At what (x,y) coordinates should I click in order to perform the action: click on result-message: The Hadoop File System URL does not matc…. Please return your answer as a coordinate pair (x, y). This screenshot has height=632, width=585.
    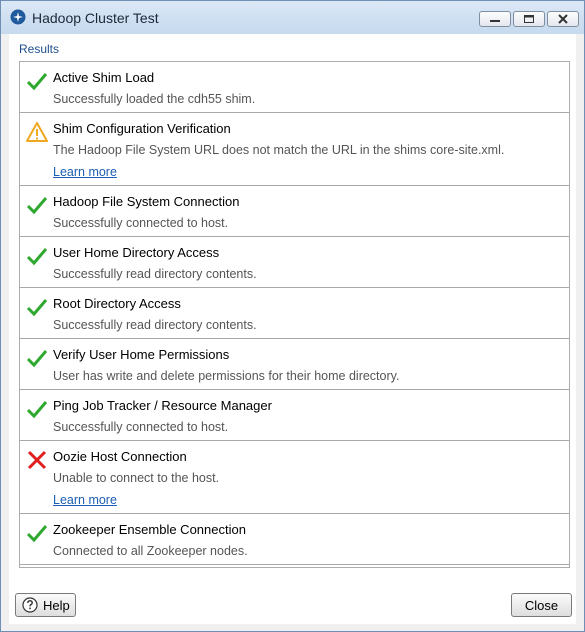
    Looking at the image, I should click on (279, 150).